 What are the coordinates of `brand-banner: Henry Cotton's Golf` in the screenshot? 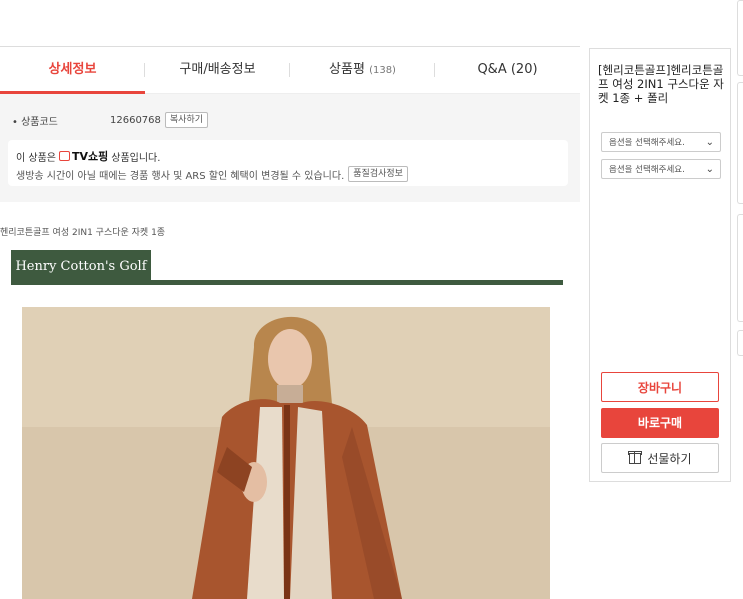 It's located at (287, 268).